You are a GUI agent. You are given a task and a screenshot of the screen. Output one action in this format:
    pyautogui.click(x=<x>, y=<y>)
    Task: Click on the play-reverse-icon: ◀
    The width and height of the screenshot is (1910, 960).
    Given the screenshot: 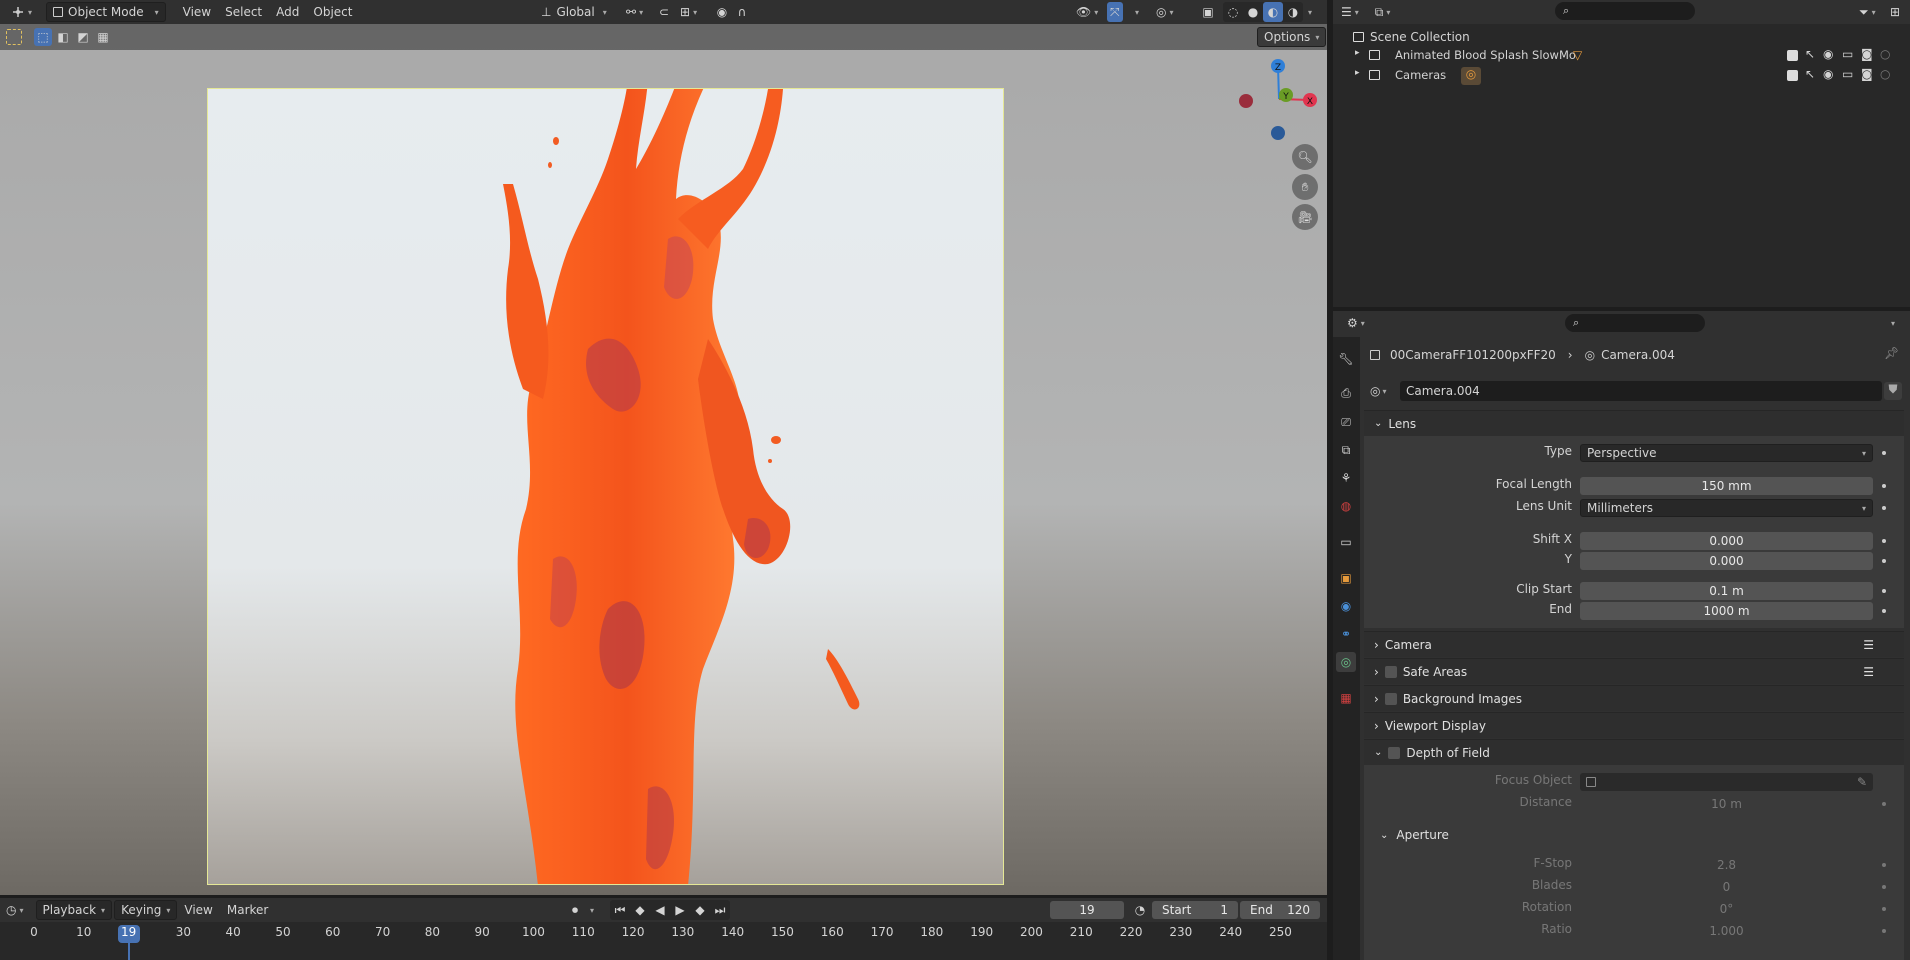 What is the action you would take?
    pyautogui.click(x=660, y=910)
    